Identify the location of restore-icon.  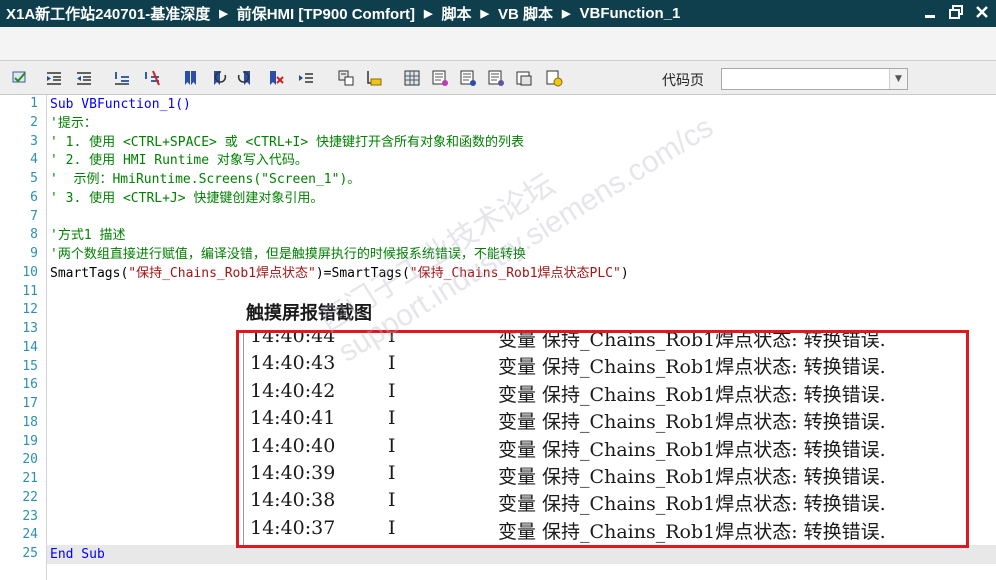
(956, 12).